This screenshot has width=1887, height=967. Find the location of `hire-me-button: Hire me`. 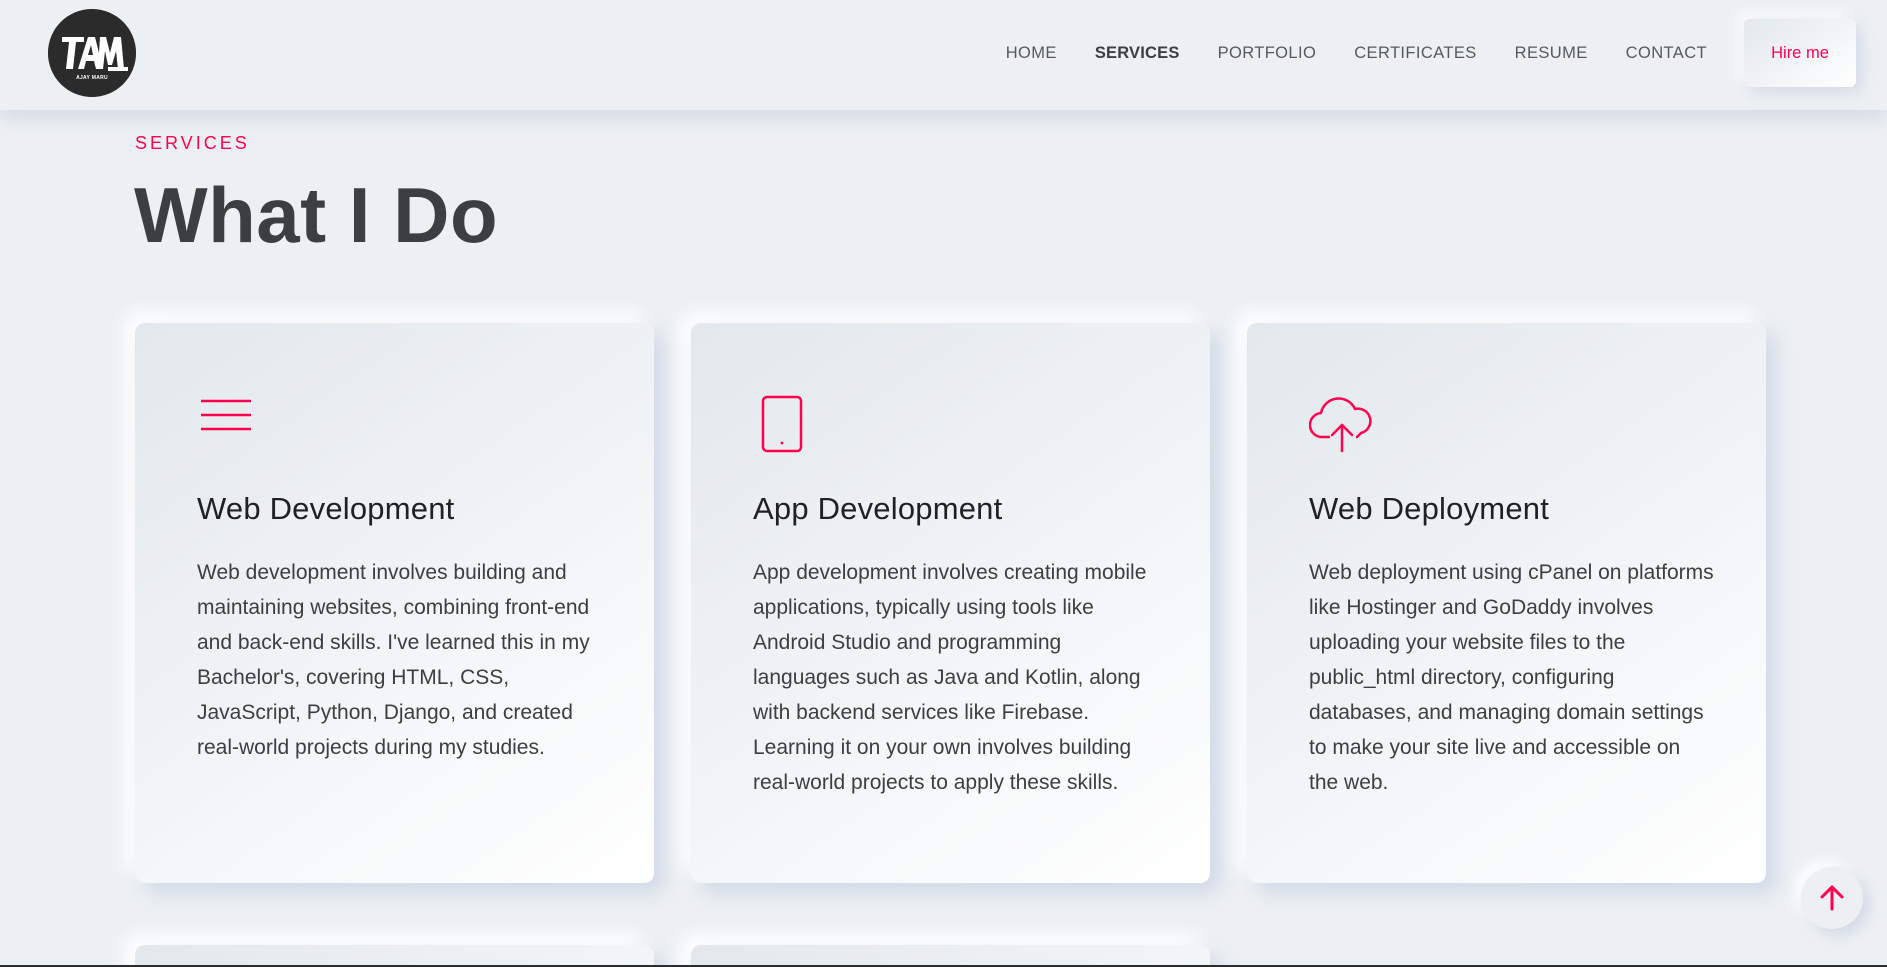

hire-me-button: Hire me is located at coordinates (1800, 53).